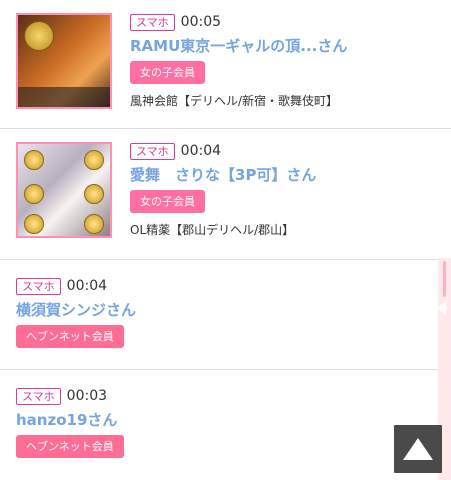 Image resolution: width=451 pixels, height=480 pixels. What do you see at coordinates (87, 396) in the screenshot?
I see `timestamp: 00:03` at bounding box center [87, 396].